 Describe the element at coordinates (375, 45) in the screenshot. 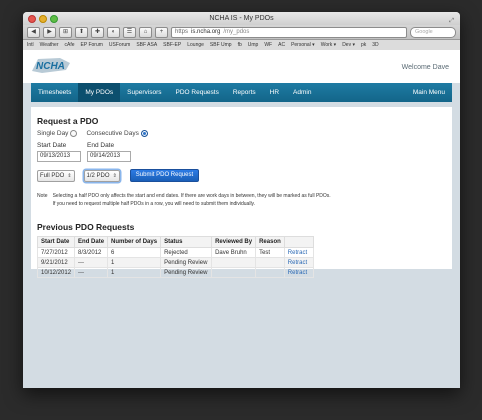

I see `bookmark-item: 3D` at that location.